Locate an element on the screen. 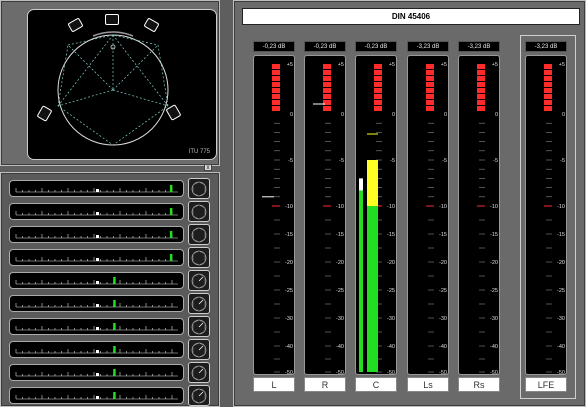 This screenshot has width=586, height=407. speaker-icon-center is located at coordinates (112, 19).